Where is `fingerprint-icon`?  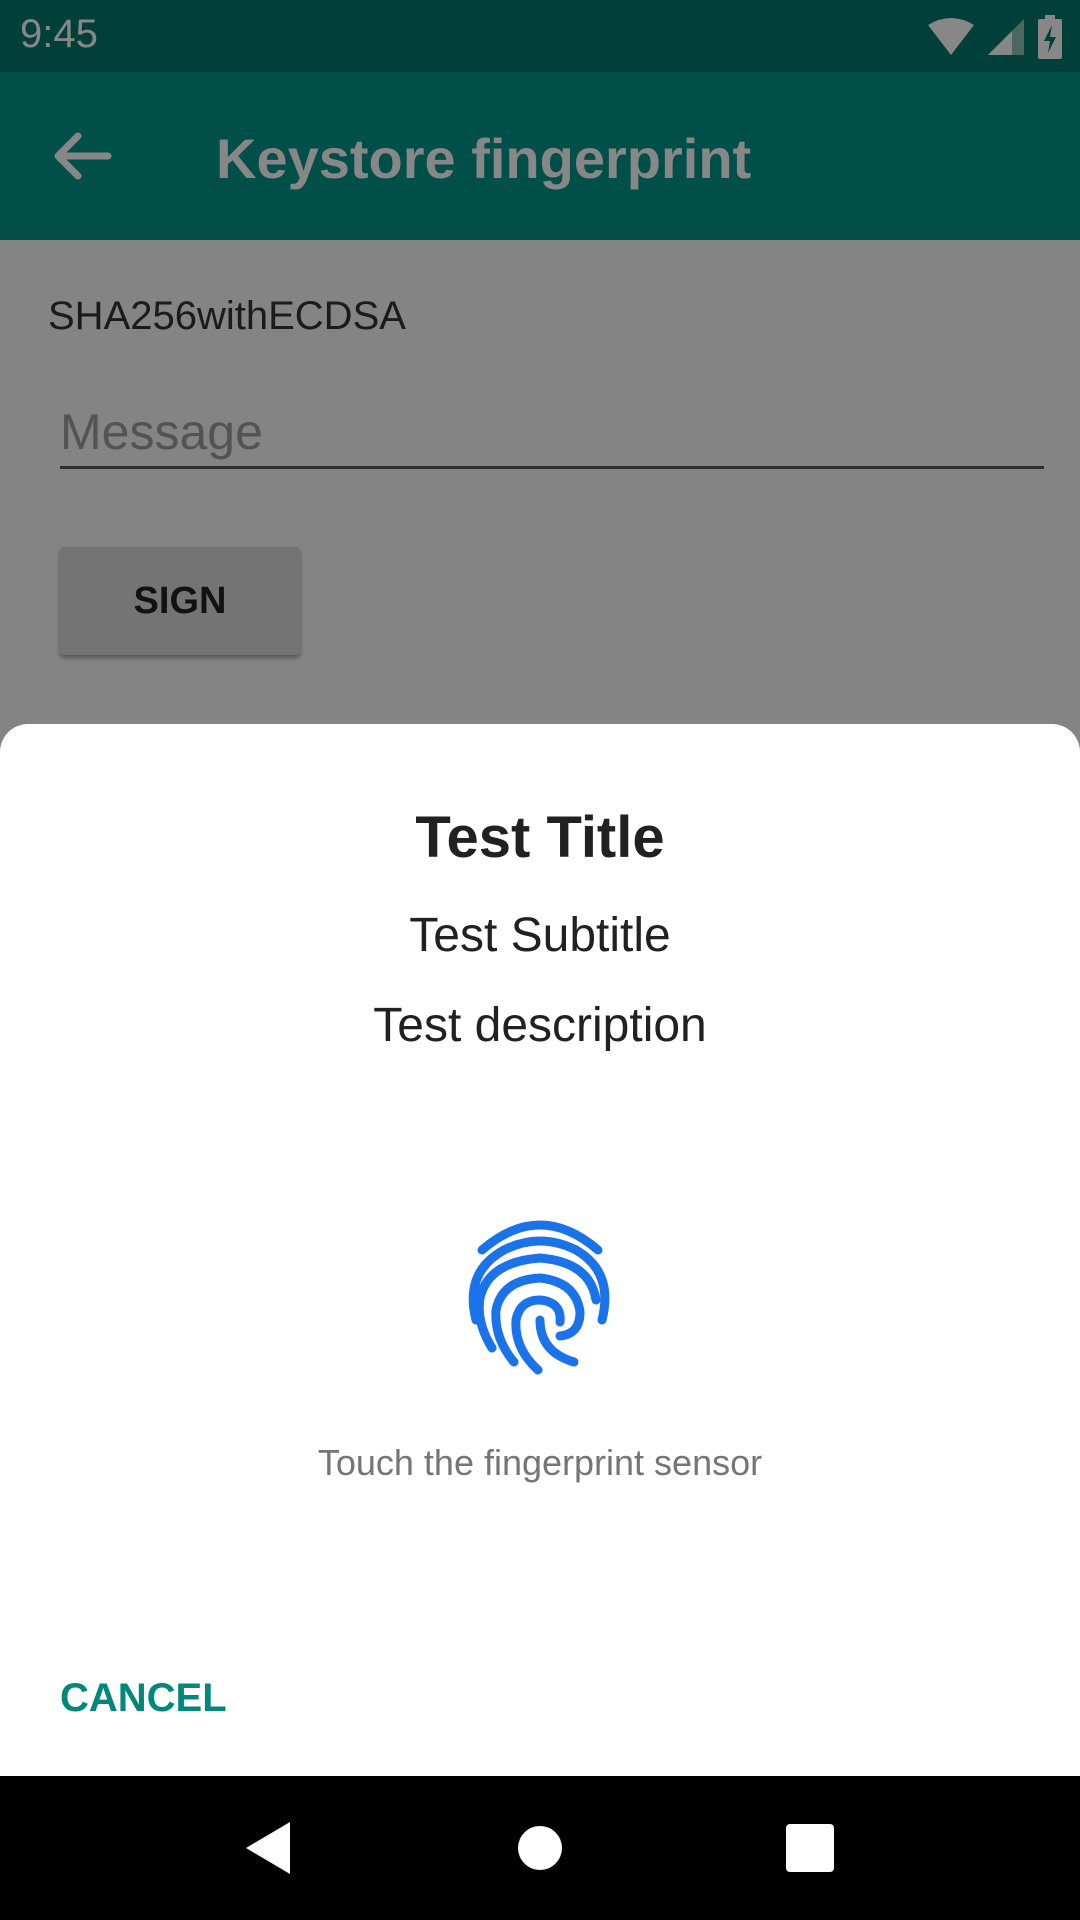
fingerprint-icon is located at coordinates (539, 1297).